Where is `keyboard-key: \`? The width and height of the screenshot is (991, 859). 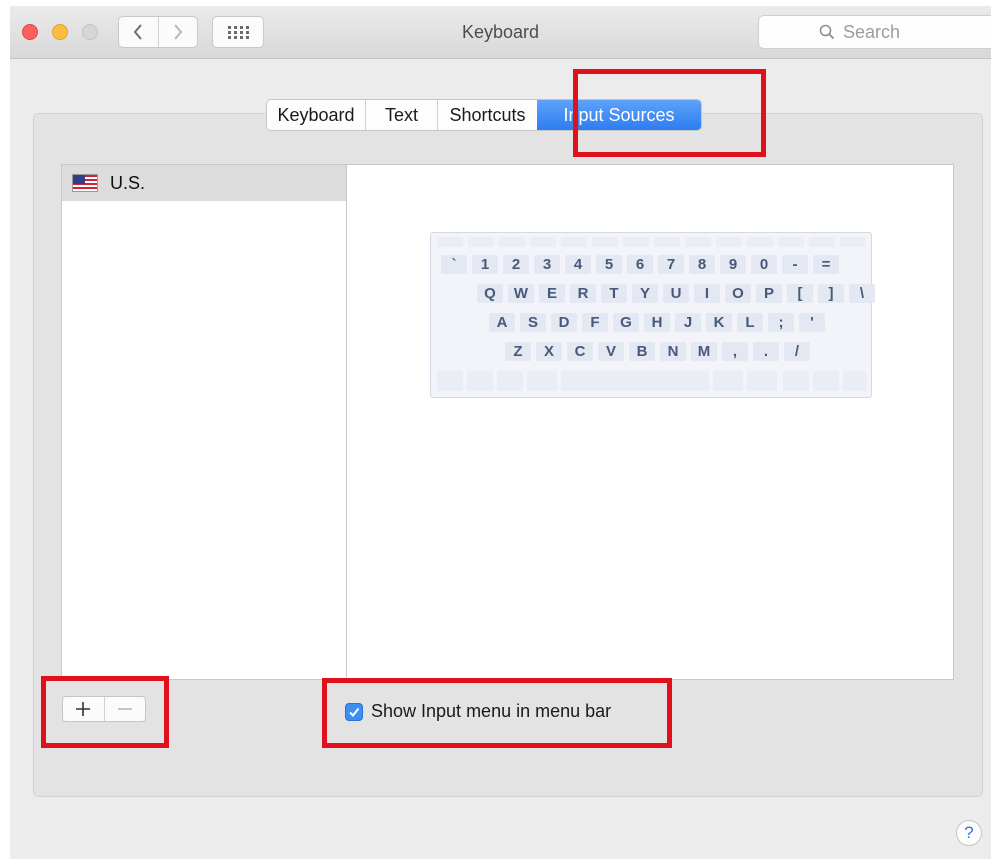
keyboard-key: \ is located at coordinates (862, 293).